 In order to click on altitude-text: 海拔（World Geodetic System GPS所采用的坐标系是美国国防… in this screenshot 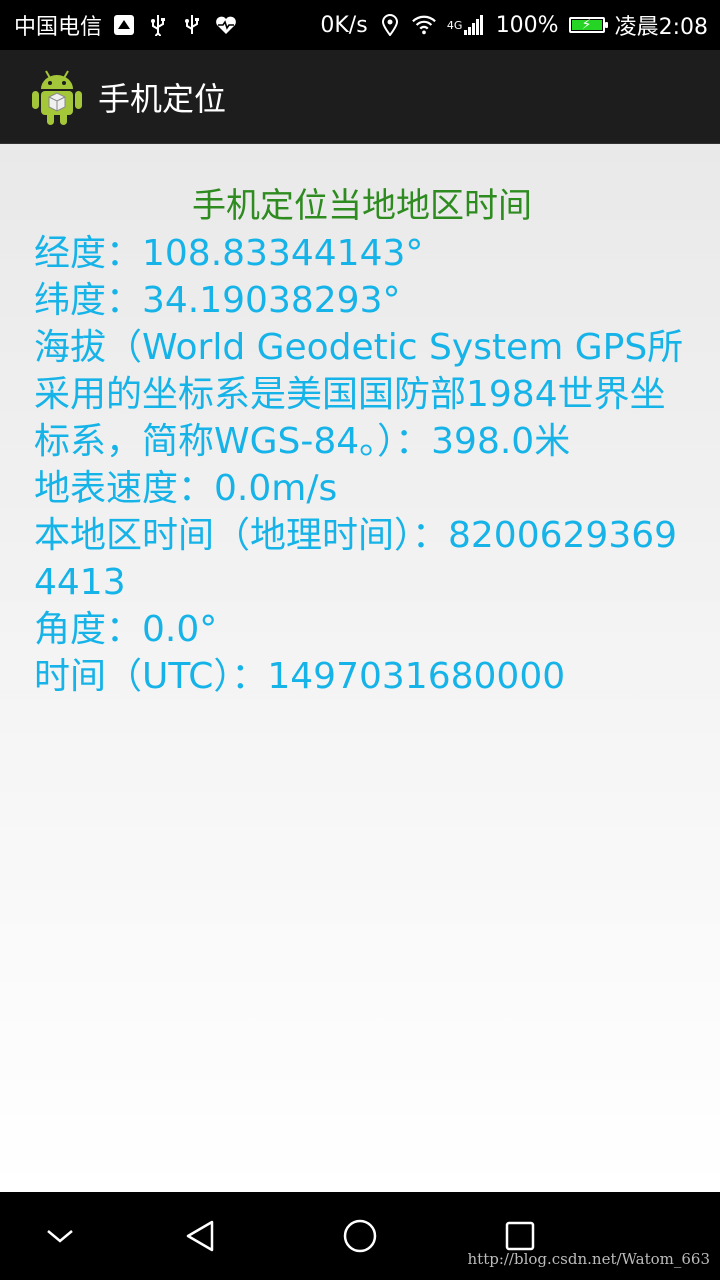, I will do `click(359, 394)`.